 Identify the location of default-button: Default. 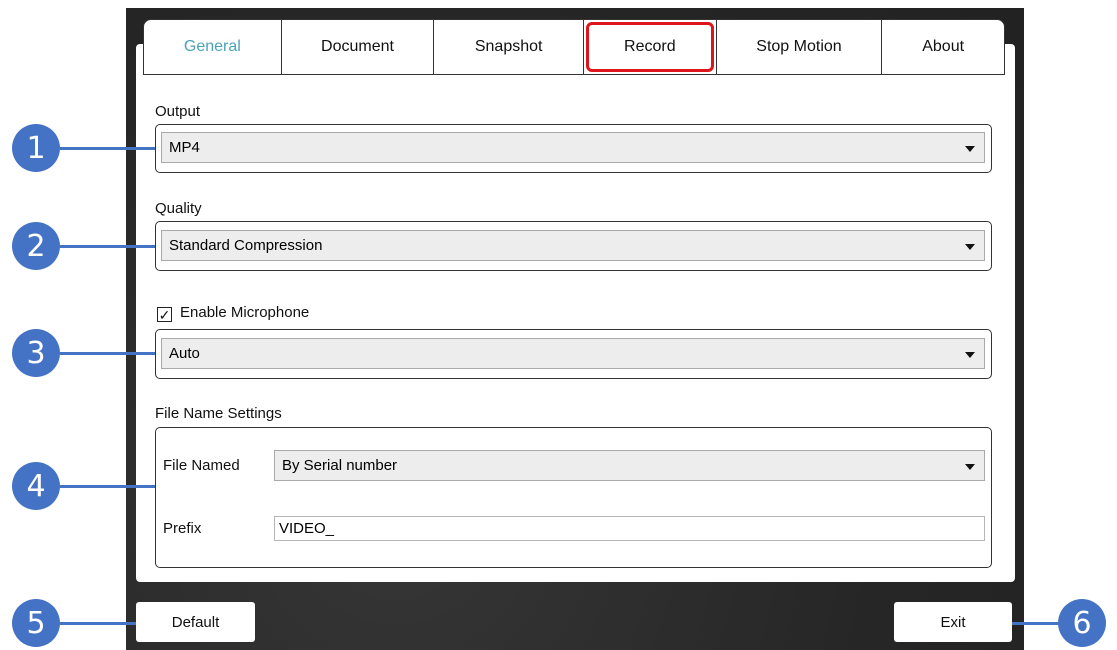
(195, 622).